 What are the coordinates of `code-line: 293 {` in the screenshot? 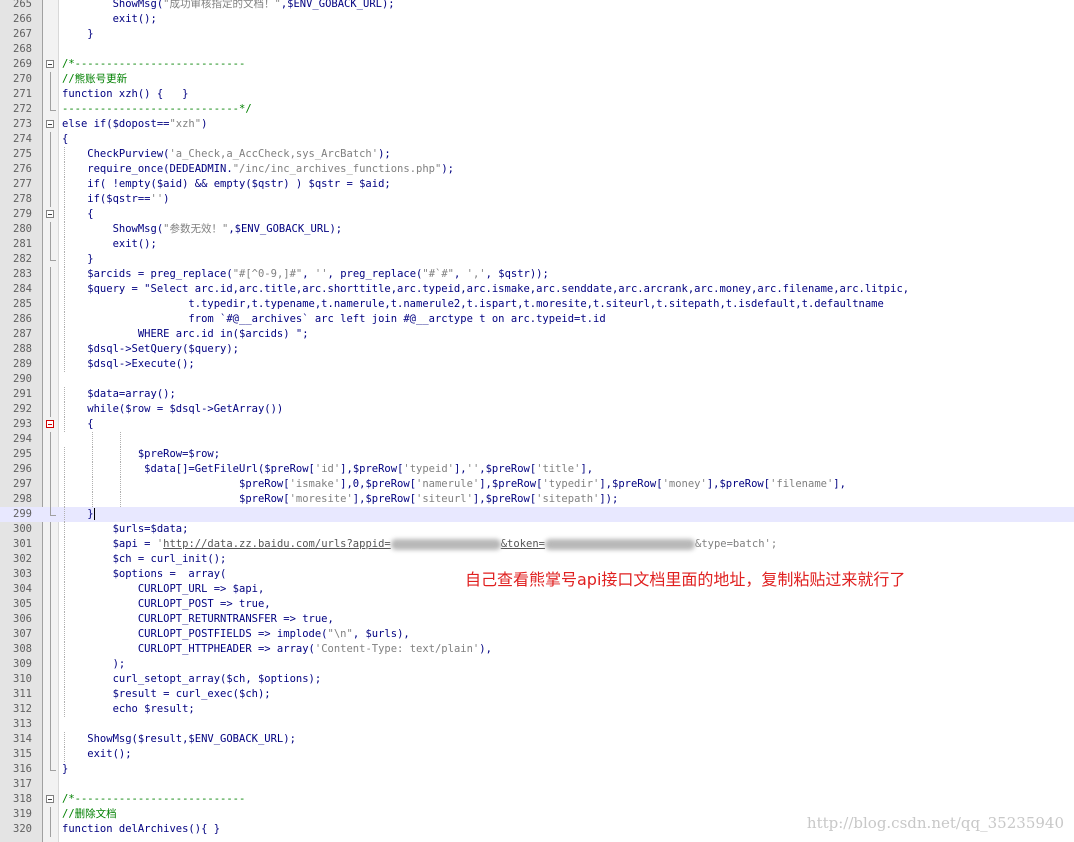 It's located at (537, 424).